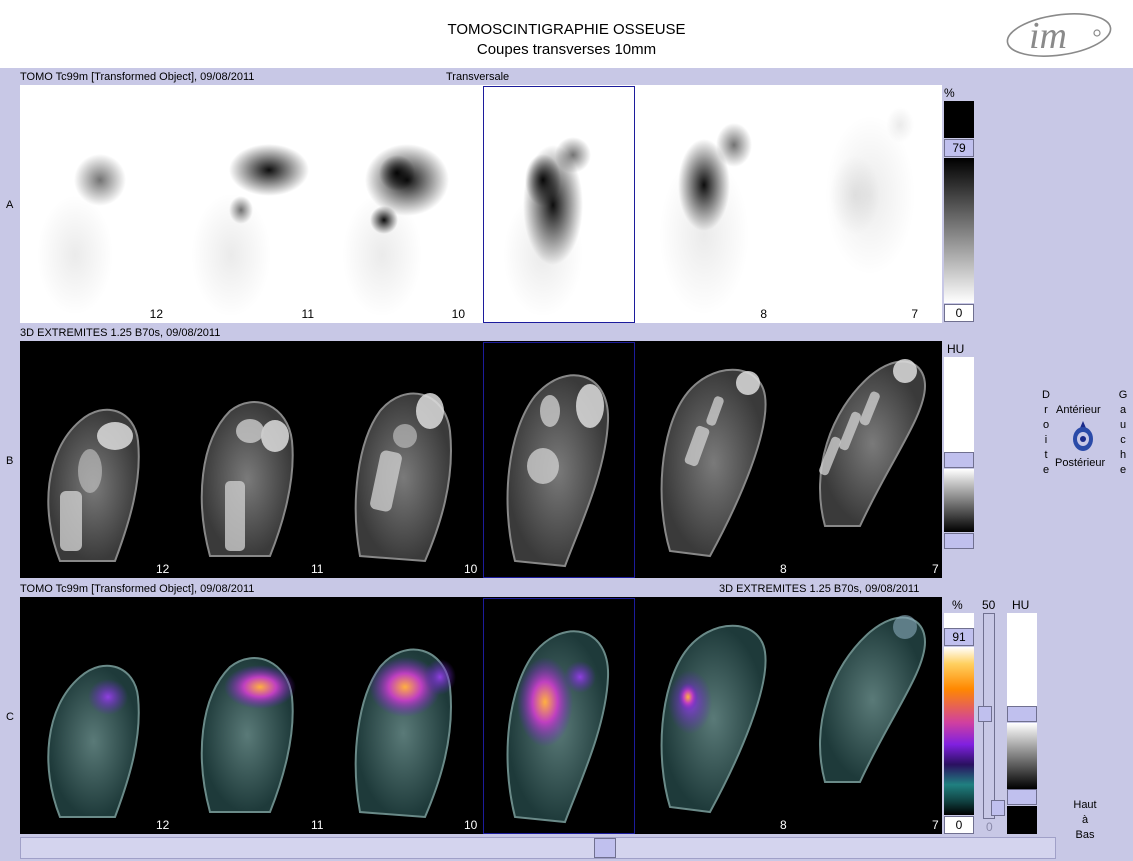 This screenshot has height=861, width=1133. I want to click on slice-scrollbar-track, so click(538, 848).